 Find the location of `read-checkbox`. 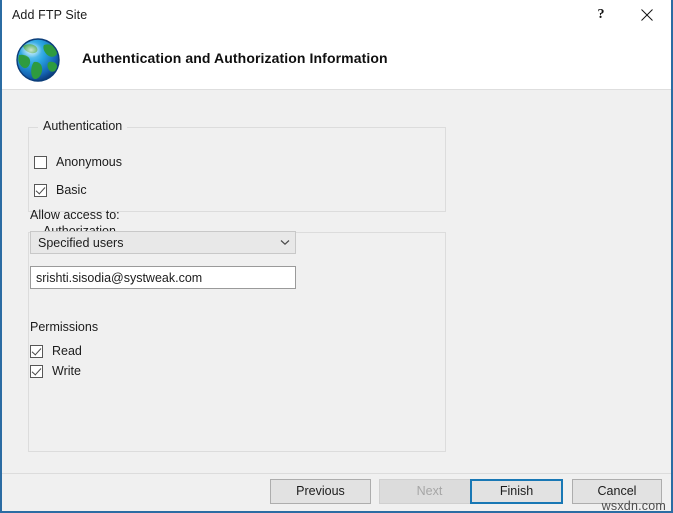

read-checkbox is located at coordinates (36, 351).